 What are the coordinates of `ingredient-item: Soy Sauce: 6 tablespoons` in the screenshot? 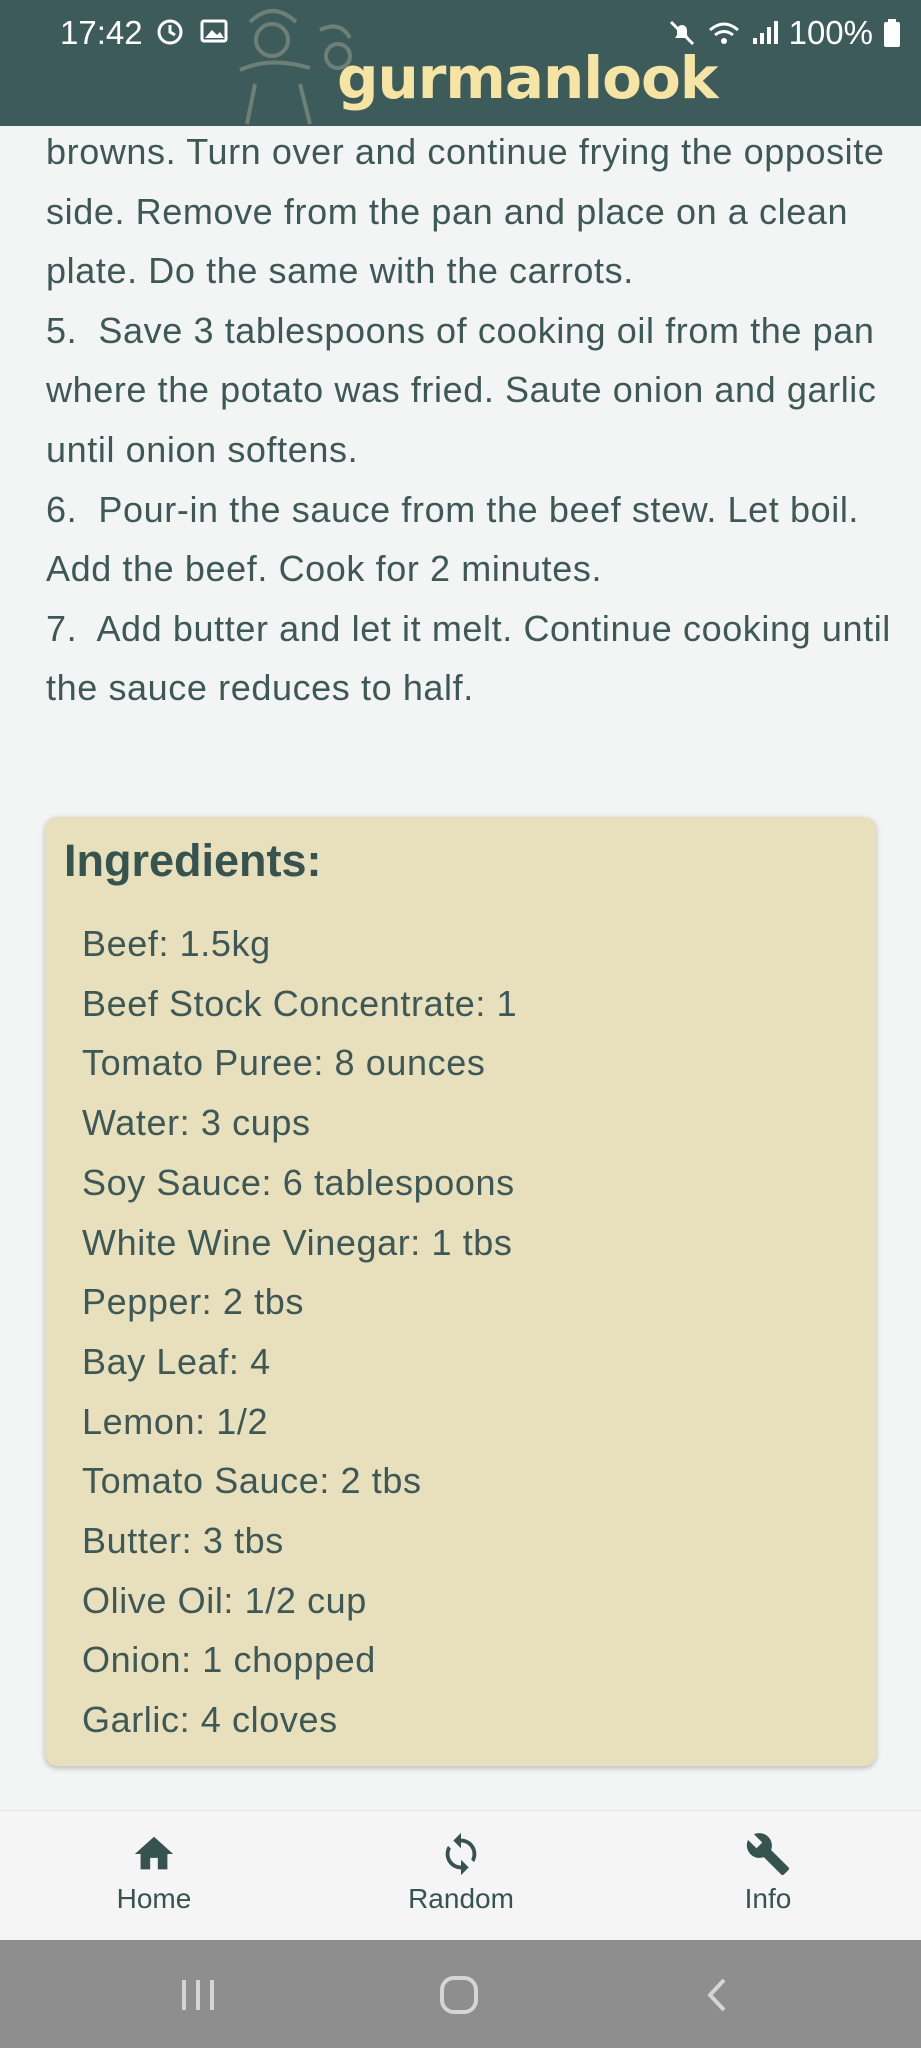 It's located at (298, 1182).